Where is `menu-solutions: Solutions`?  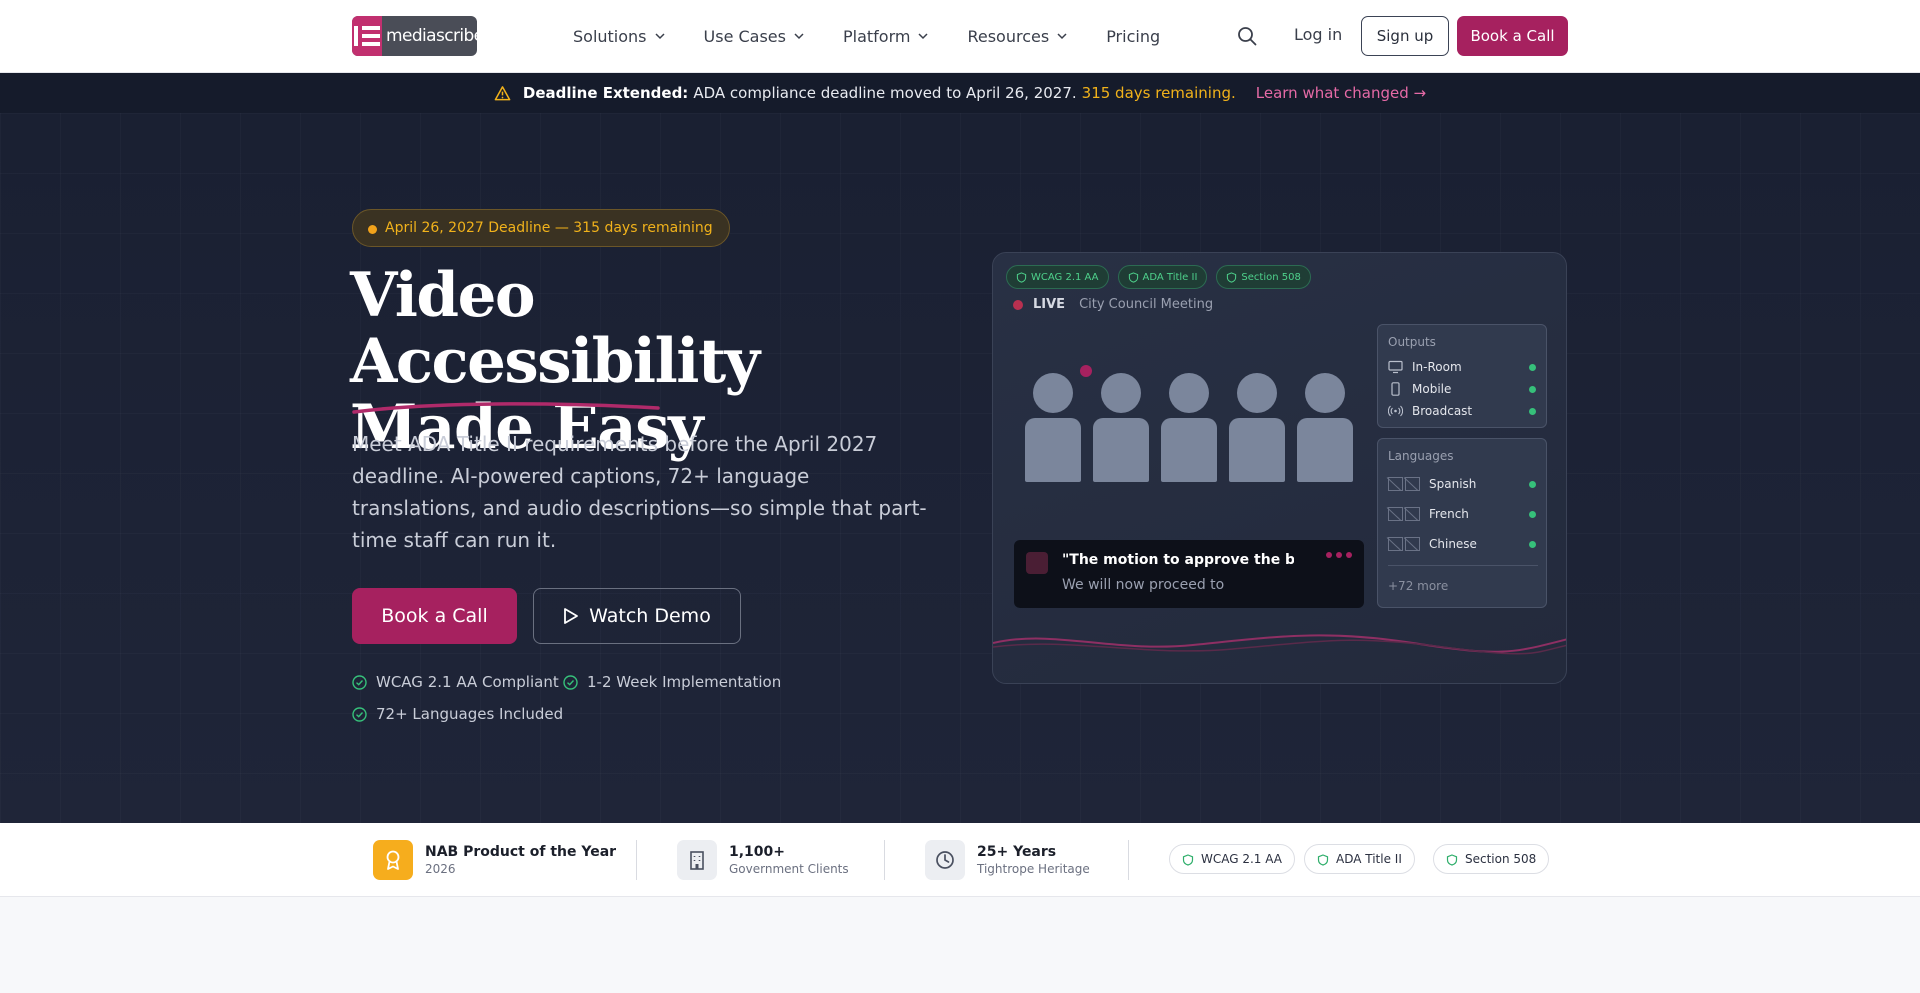
menu-solutions: Solutions is located at coordinates (619, 36).